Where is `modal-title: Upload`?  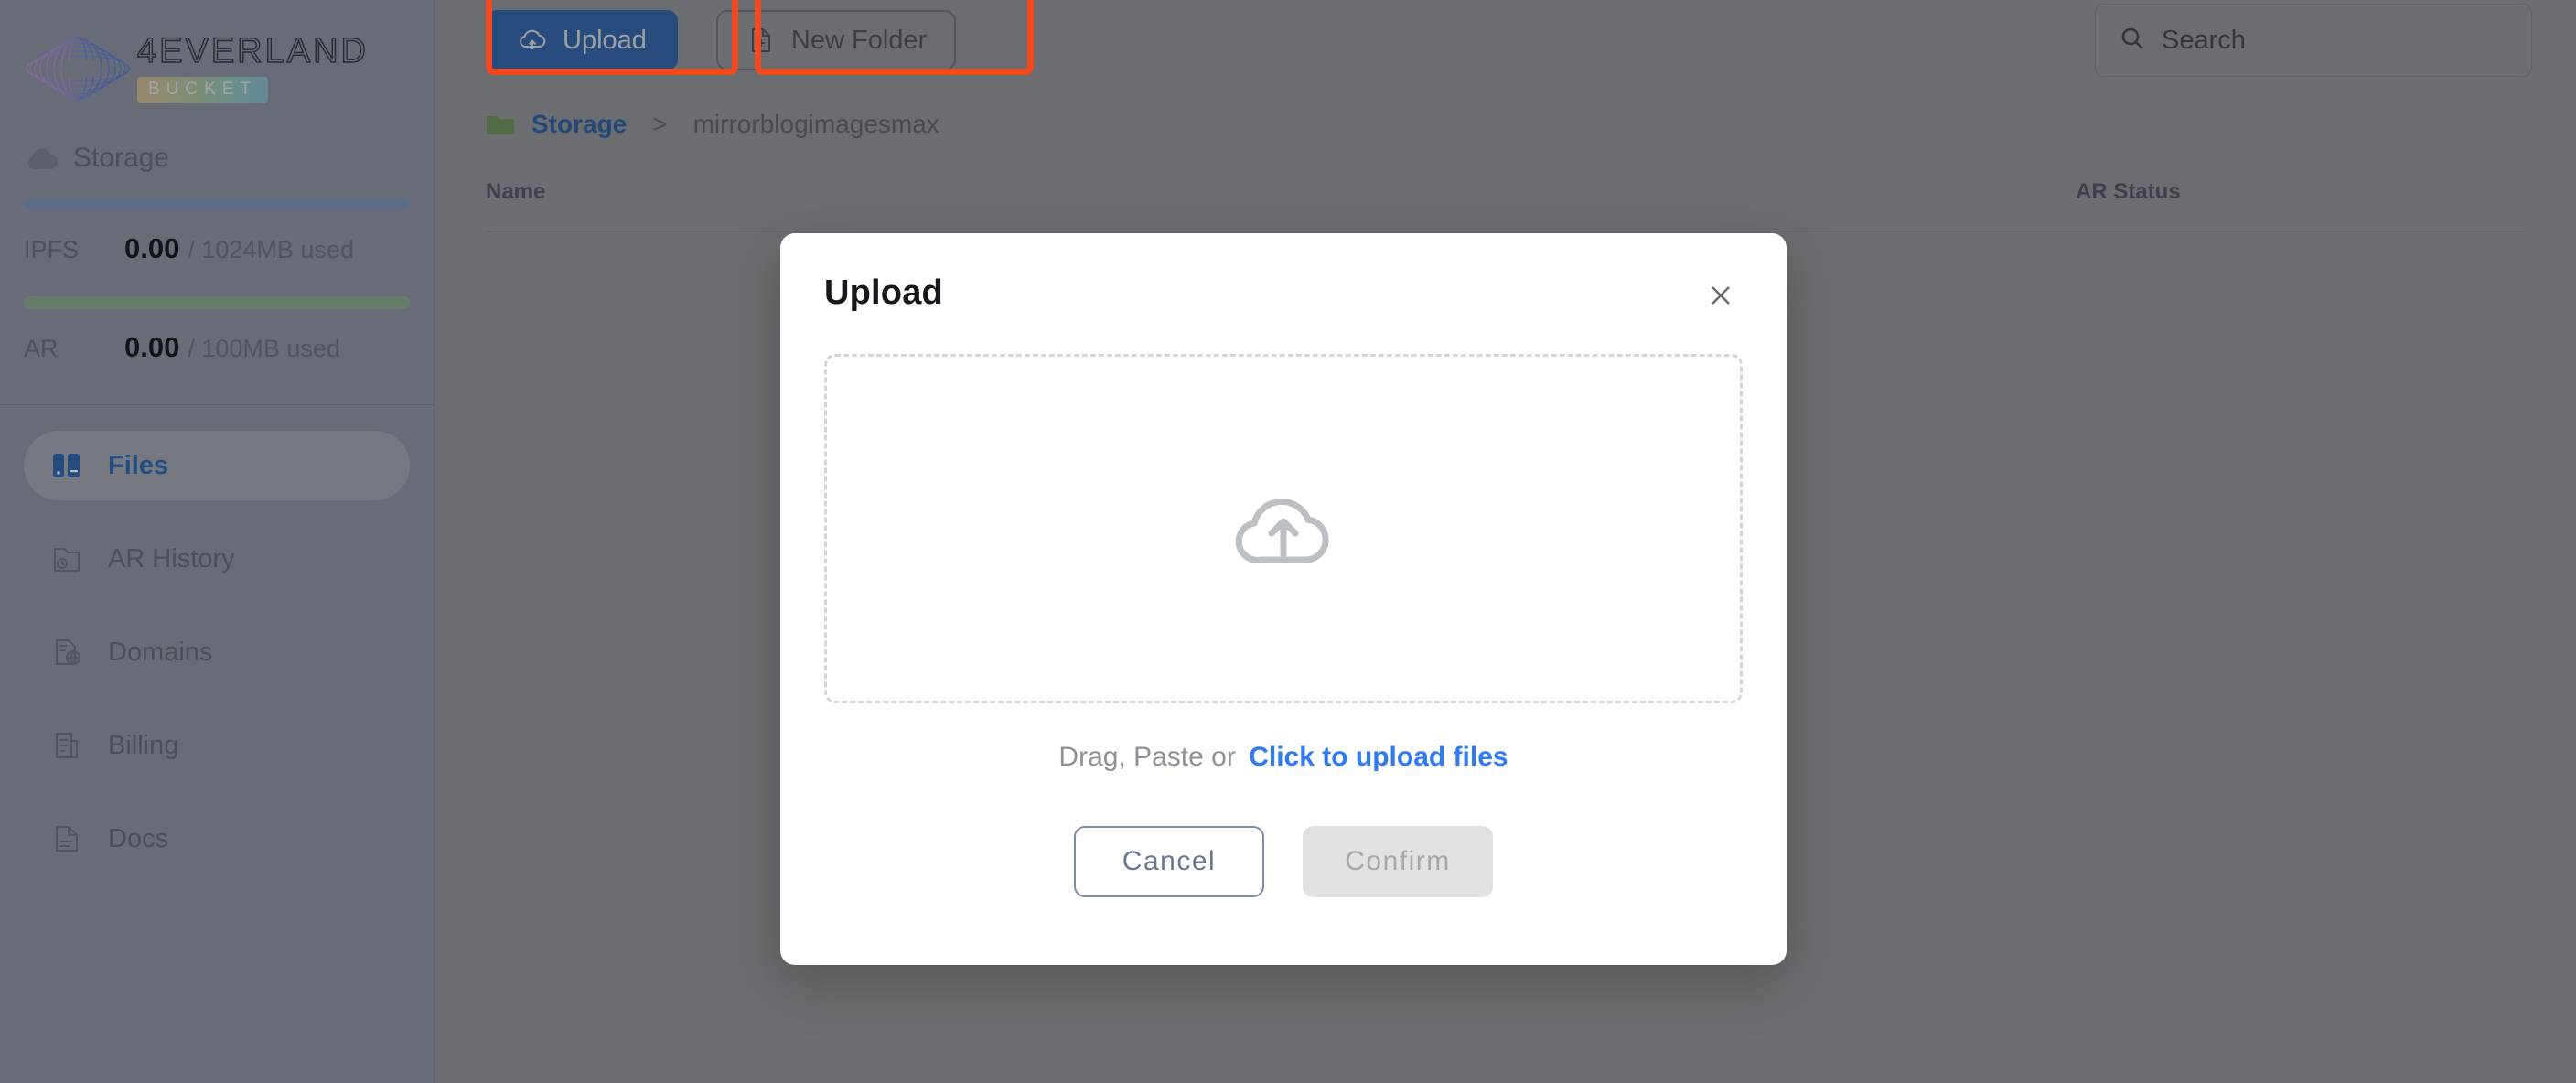 modal-title: Upload is located at coordinates (884, 292).